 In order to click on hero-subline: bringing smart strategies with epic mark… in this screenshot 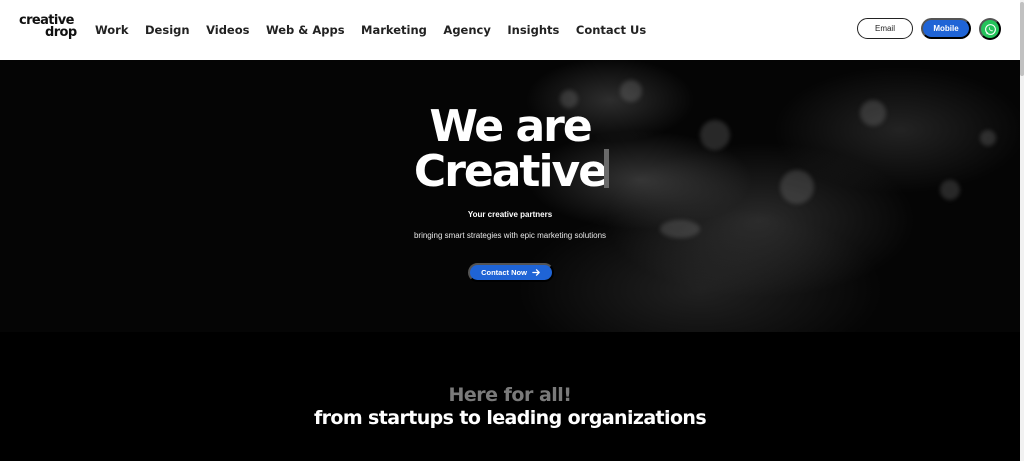, I will do `click(510, 235)`.